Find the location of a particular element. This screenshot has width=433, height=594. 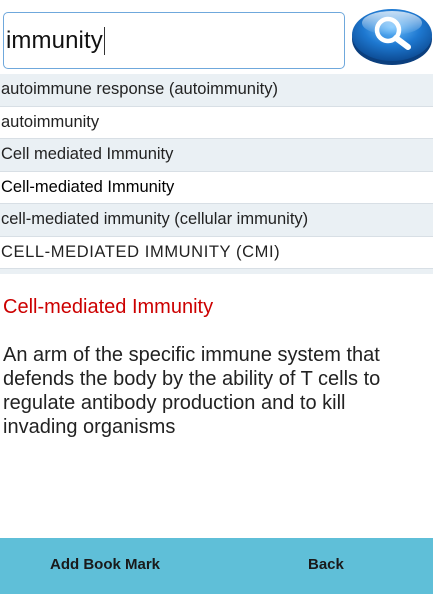

suggestion-item: Cell mediated Immunity is located at coordinates (216, 155).